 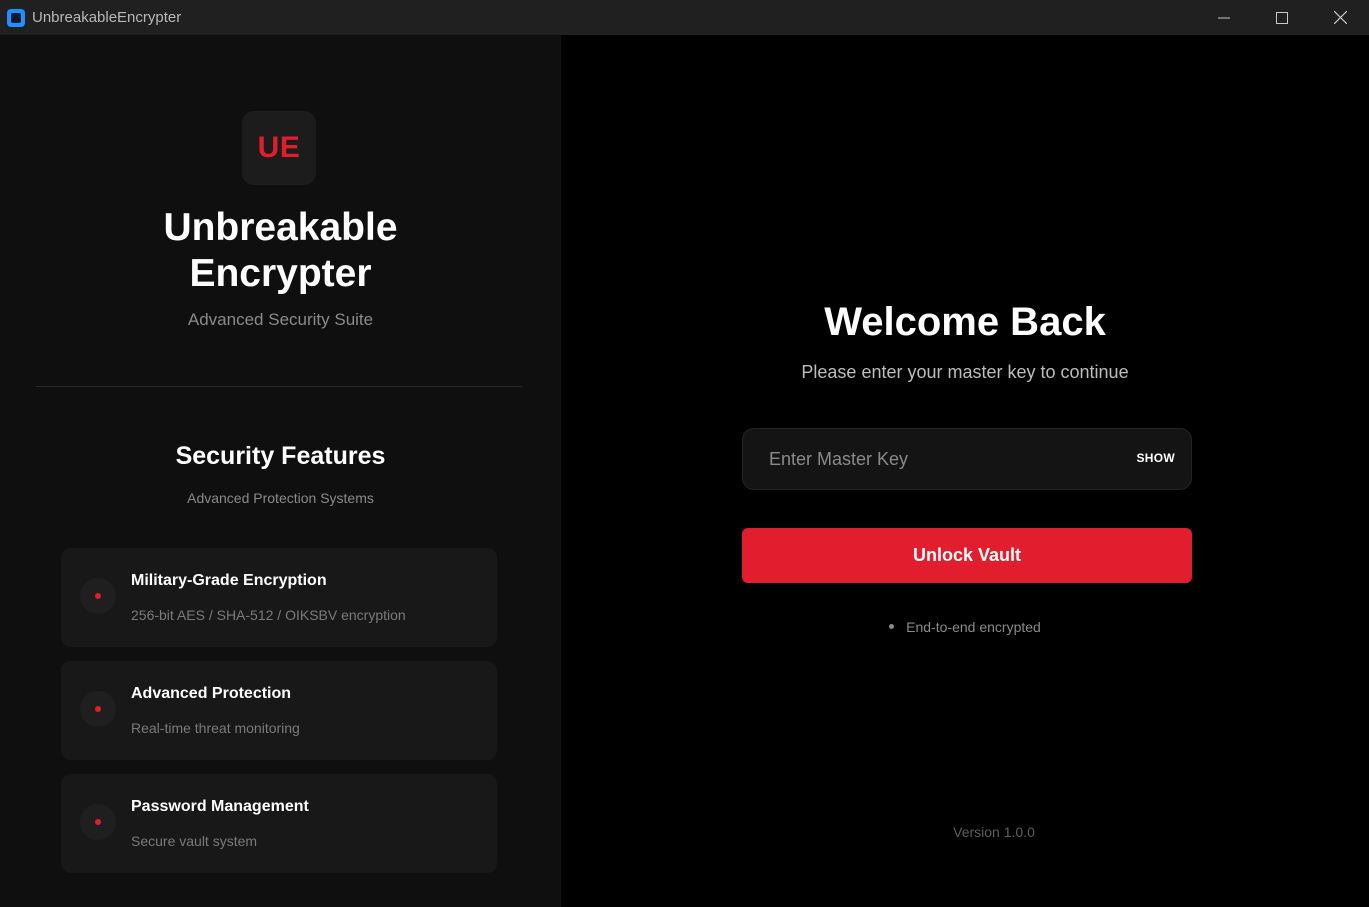 What do you see at coordinates (939, 459) in the screenshot?
I see `master-key-input` at bounding box center [939, 459].